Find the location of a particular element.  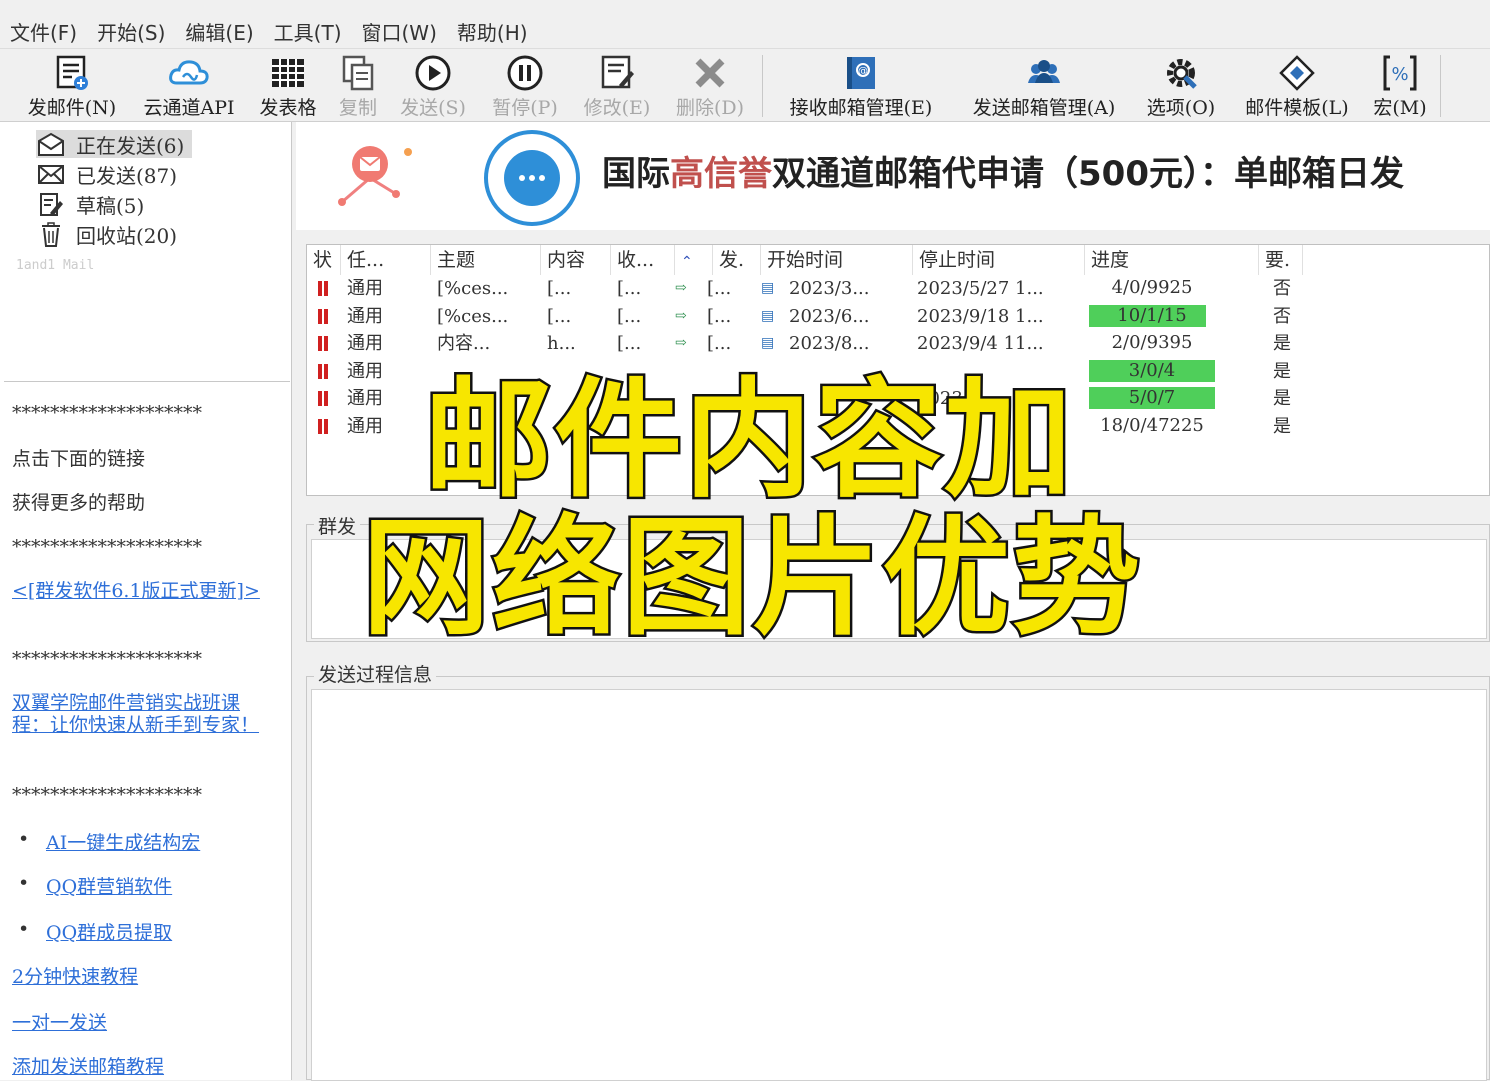

edit-label: 修改(E) is located at coordinates (617, 108).